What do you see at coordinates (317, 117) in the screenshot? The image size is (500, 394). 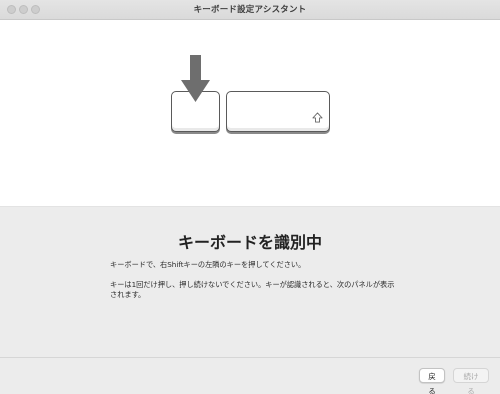 I see `shift-icon` at bounding box center [317, 117].